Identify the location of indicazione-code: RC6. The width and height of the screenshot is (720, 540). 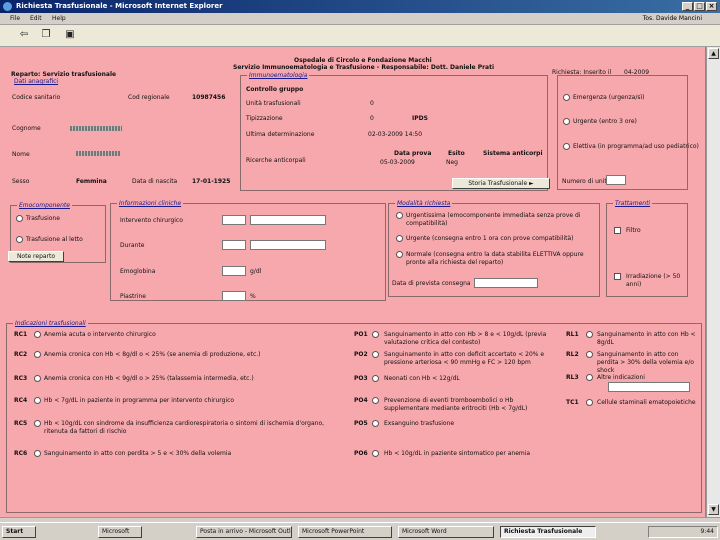
(21, 453).